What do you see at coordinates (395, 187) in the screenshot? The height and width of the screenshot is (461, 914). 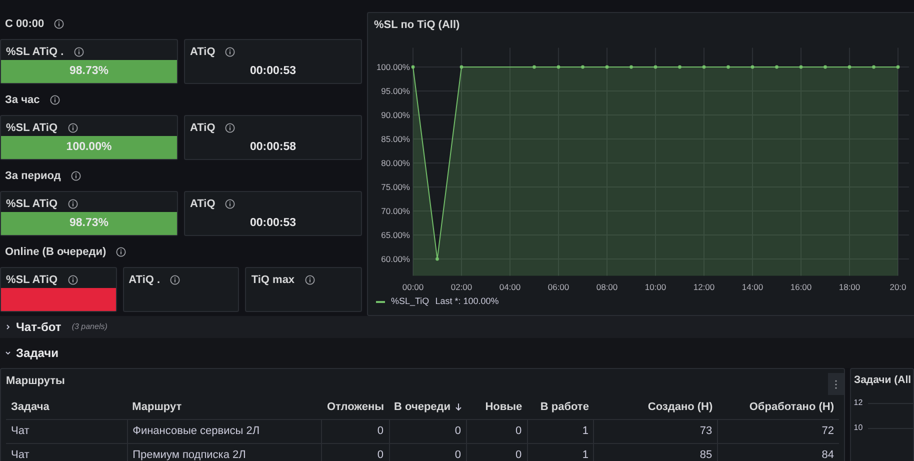 I see `axis-label: 75.00%` at bounding box center [395, 187].